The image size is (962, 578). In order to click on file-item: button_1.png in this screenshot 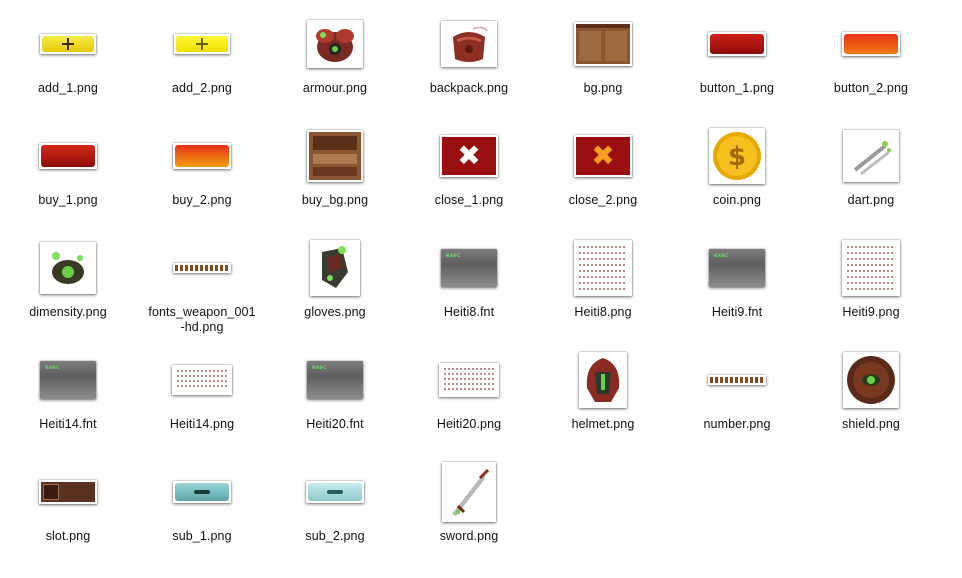, I will do `click(737, 62)`.